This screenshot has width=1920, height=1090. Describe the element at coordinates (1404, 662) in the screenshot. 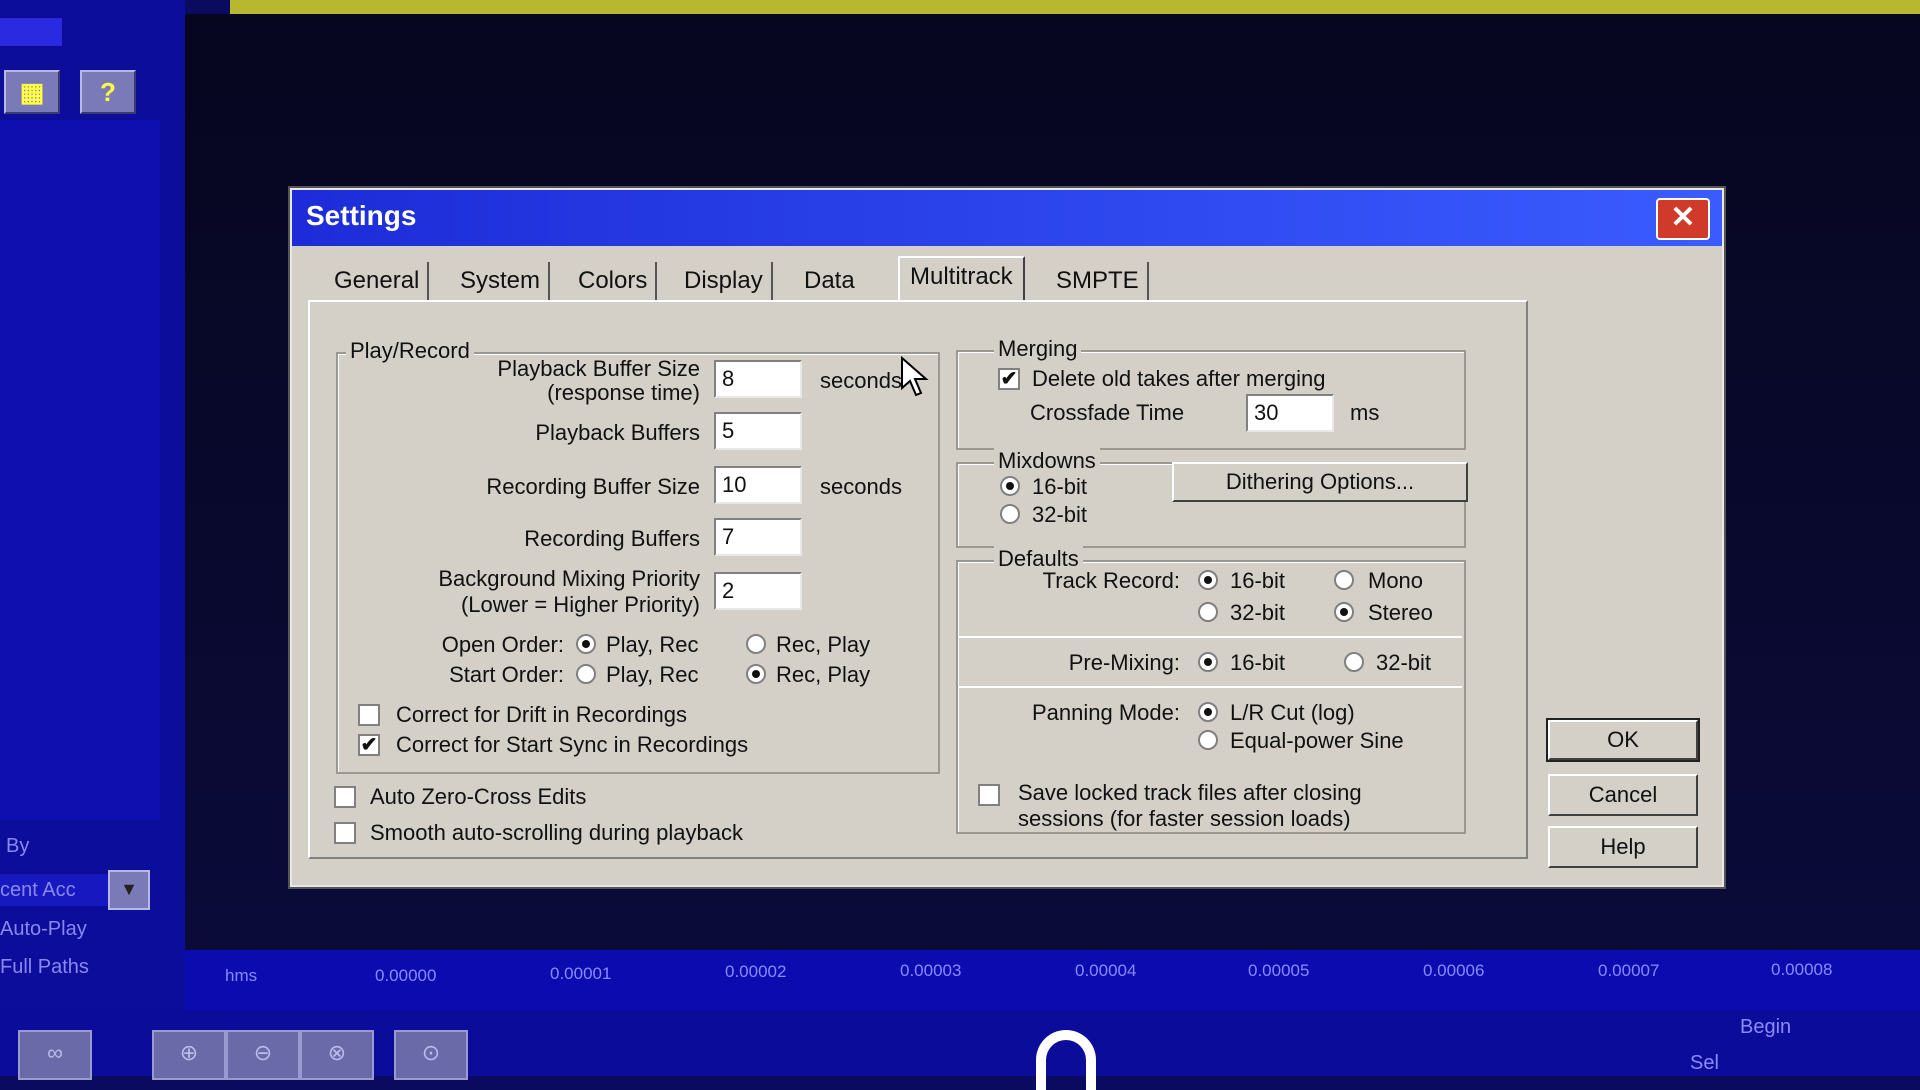

I see `premix-32bit-label: 32-bit` at that location.